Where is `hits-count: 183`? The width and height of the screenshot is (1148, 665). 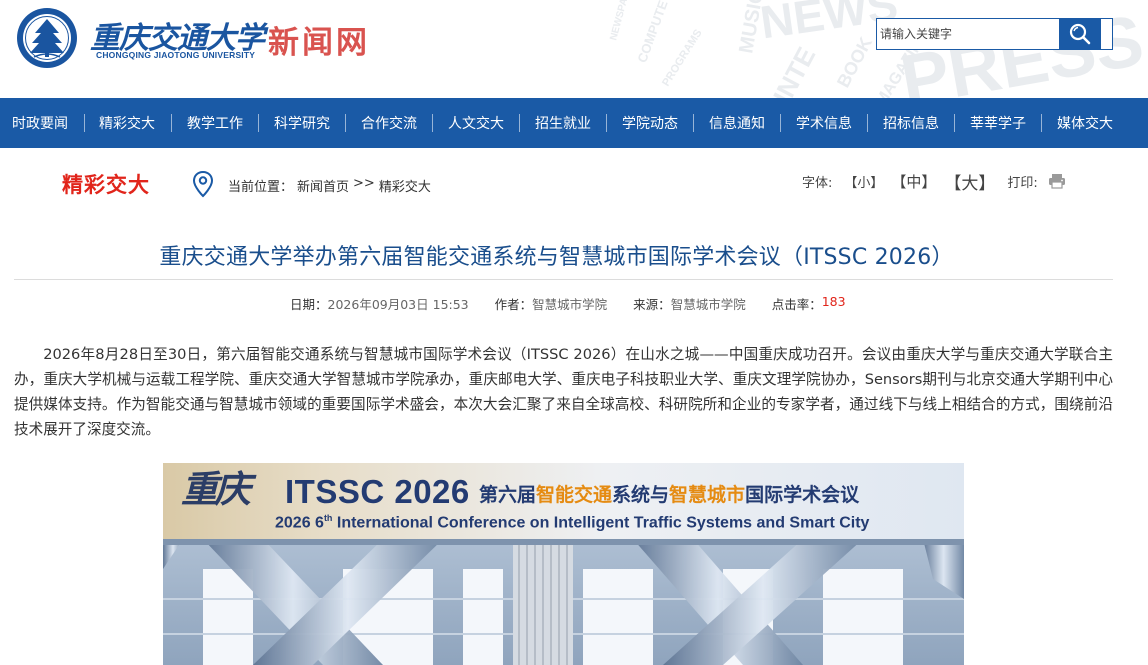 hits-count: 183 is located at coordinates (833, 301).